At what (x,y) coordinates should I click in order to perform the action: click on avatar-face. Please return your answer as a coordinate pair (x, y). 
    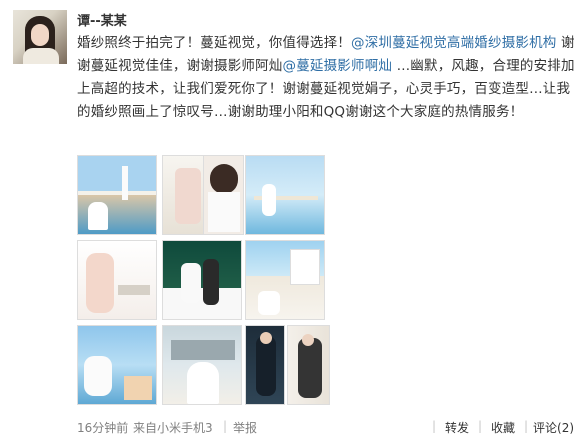
    Looking at the image, I should click on (40, 35).